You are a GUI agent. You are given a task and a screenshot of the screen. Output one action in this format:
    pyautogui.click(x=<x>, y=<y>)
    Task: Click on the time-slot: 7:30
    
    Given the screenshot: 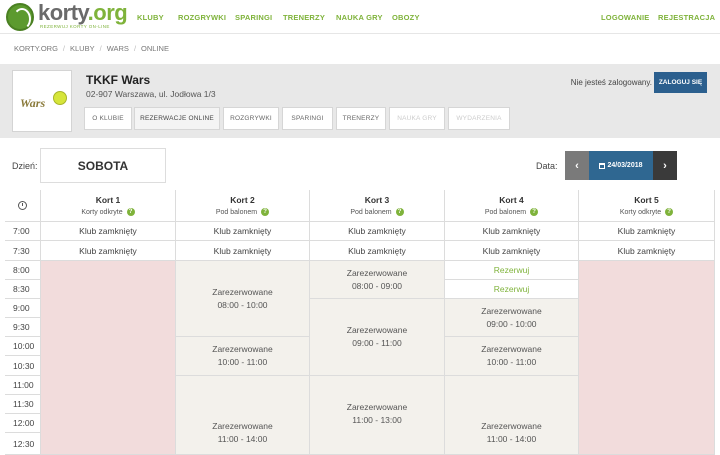 What is the action you would take?
    pyautogui.click(x=23, y=251)
    